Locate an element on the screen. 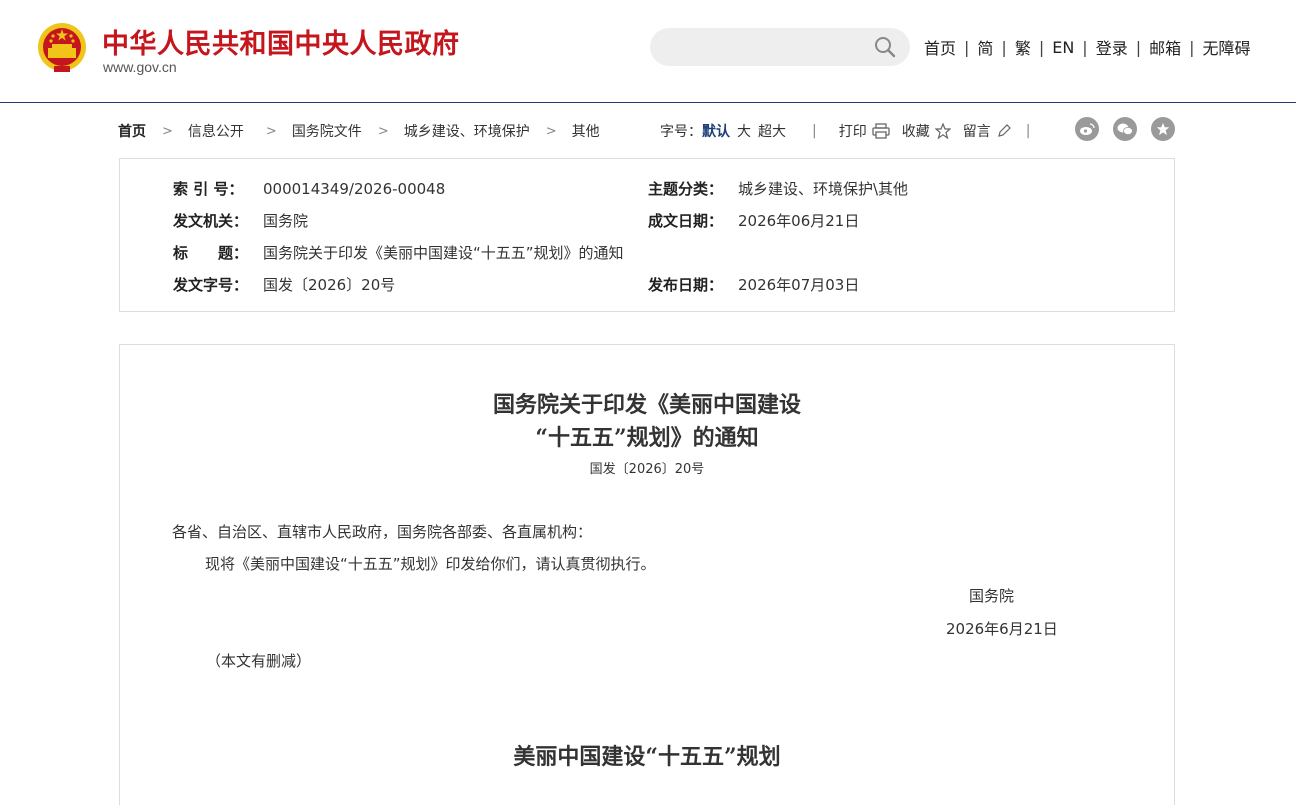 The width and height of the screenshot is (1296, 805). site-title: 中华人民共和国中央人民政府 is located at coordinates (281, 41).